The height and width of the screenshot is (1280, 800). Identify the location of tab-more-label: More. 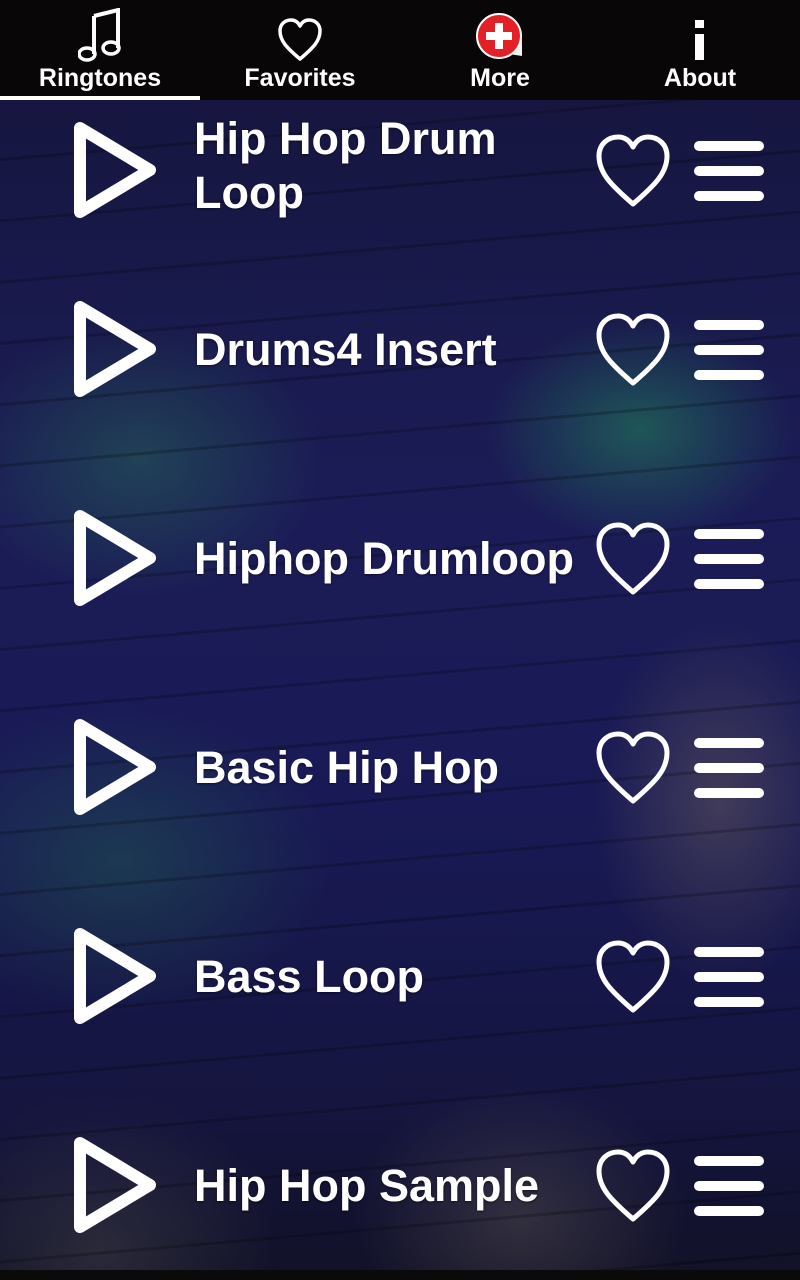
(500, 78).